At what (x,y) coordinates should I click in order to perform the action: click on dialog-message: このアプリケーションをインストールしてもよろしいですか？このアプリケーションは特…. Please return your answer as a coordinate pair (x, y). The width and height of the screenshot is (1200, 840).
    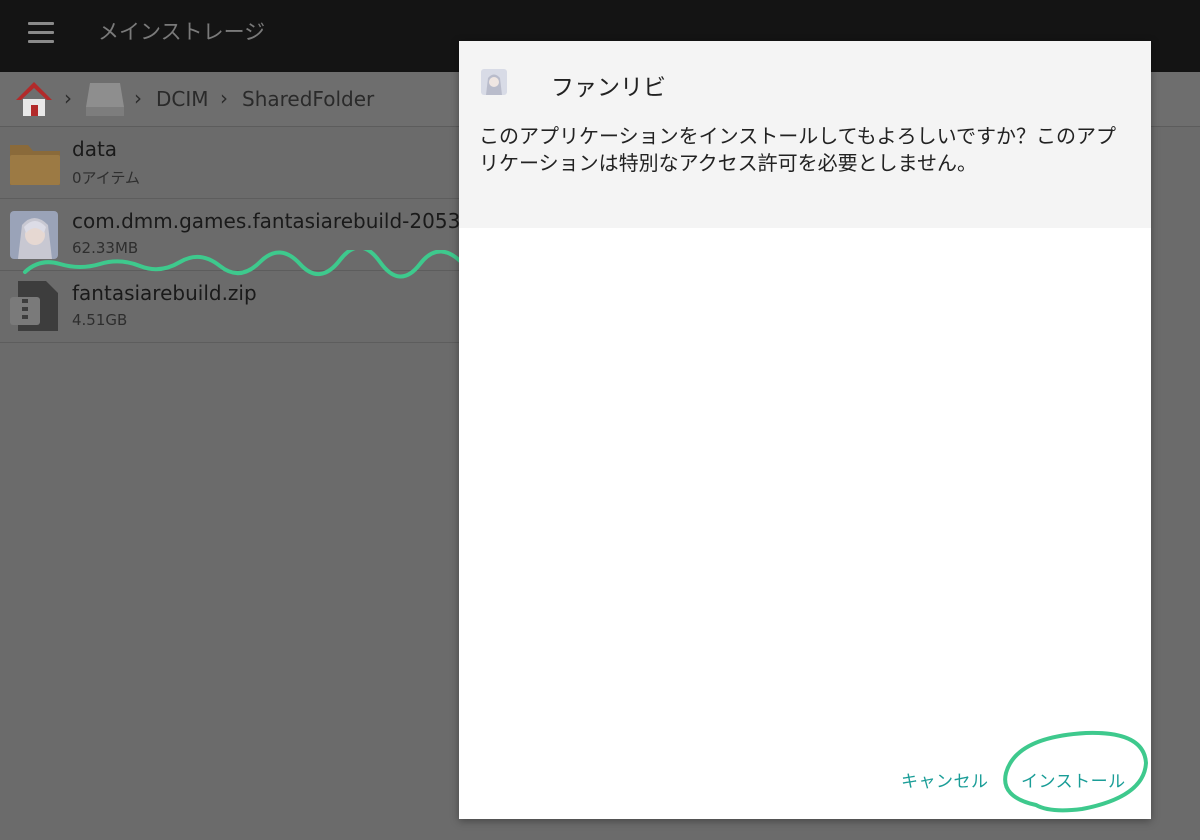
    Looking at the image, I should click on (797, 149).